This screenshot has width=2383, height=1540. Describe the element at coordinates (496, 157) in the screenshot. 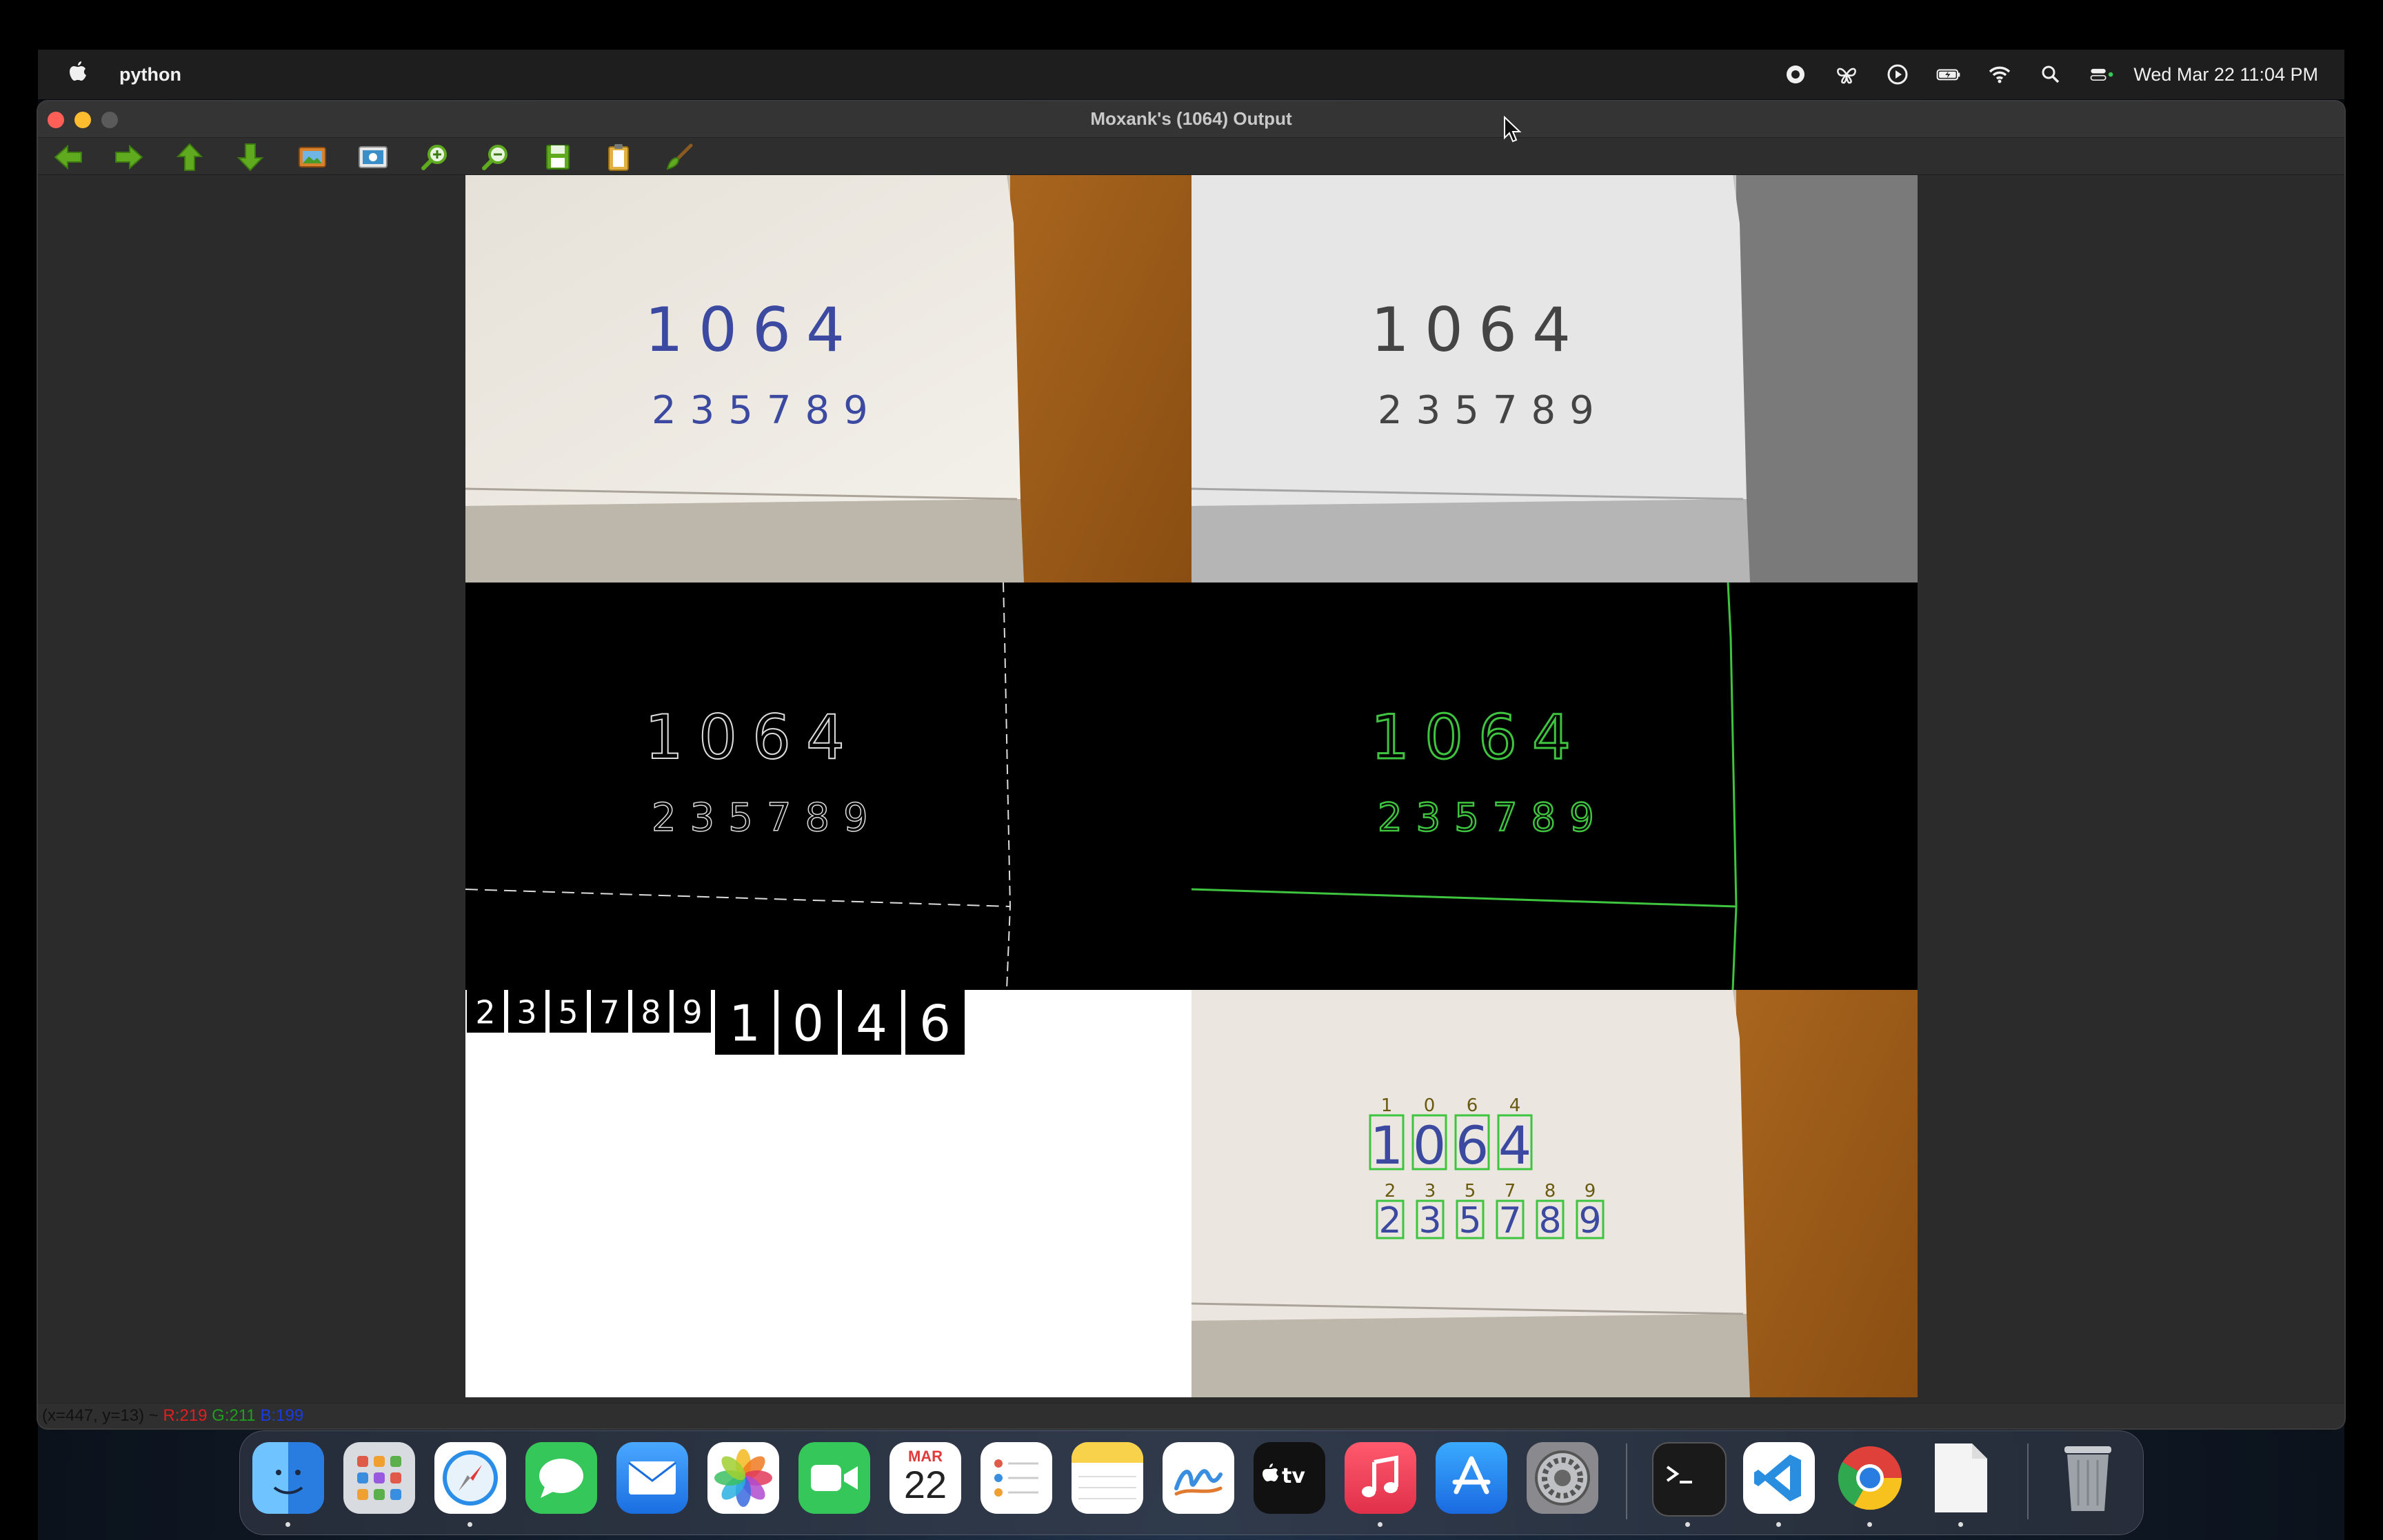

I see `zoom-out-icon` at that location.